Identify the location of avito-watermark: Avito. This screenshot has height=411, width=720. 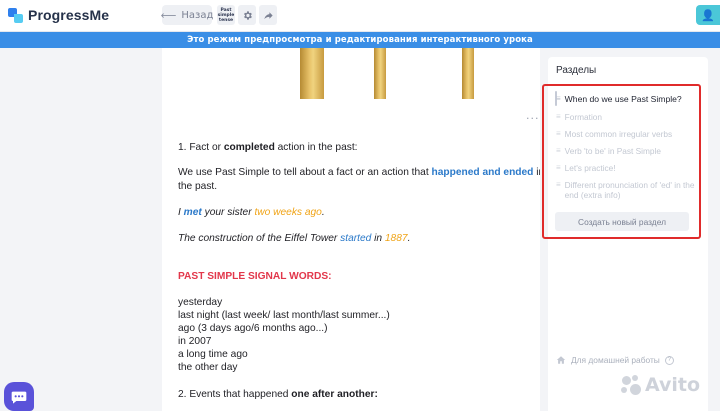
(660, 385).